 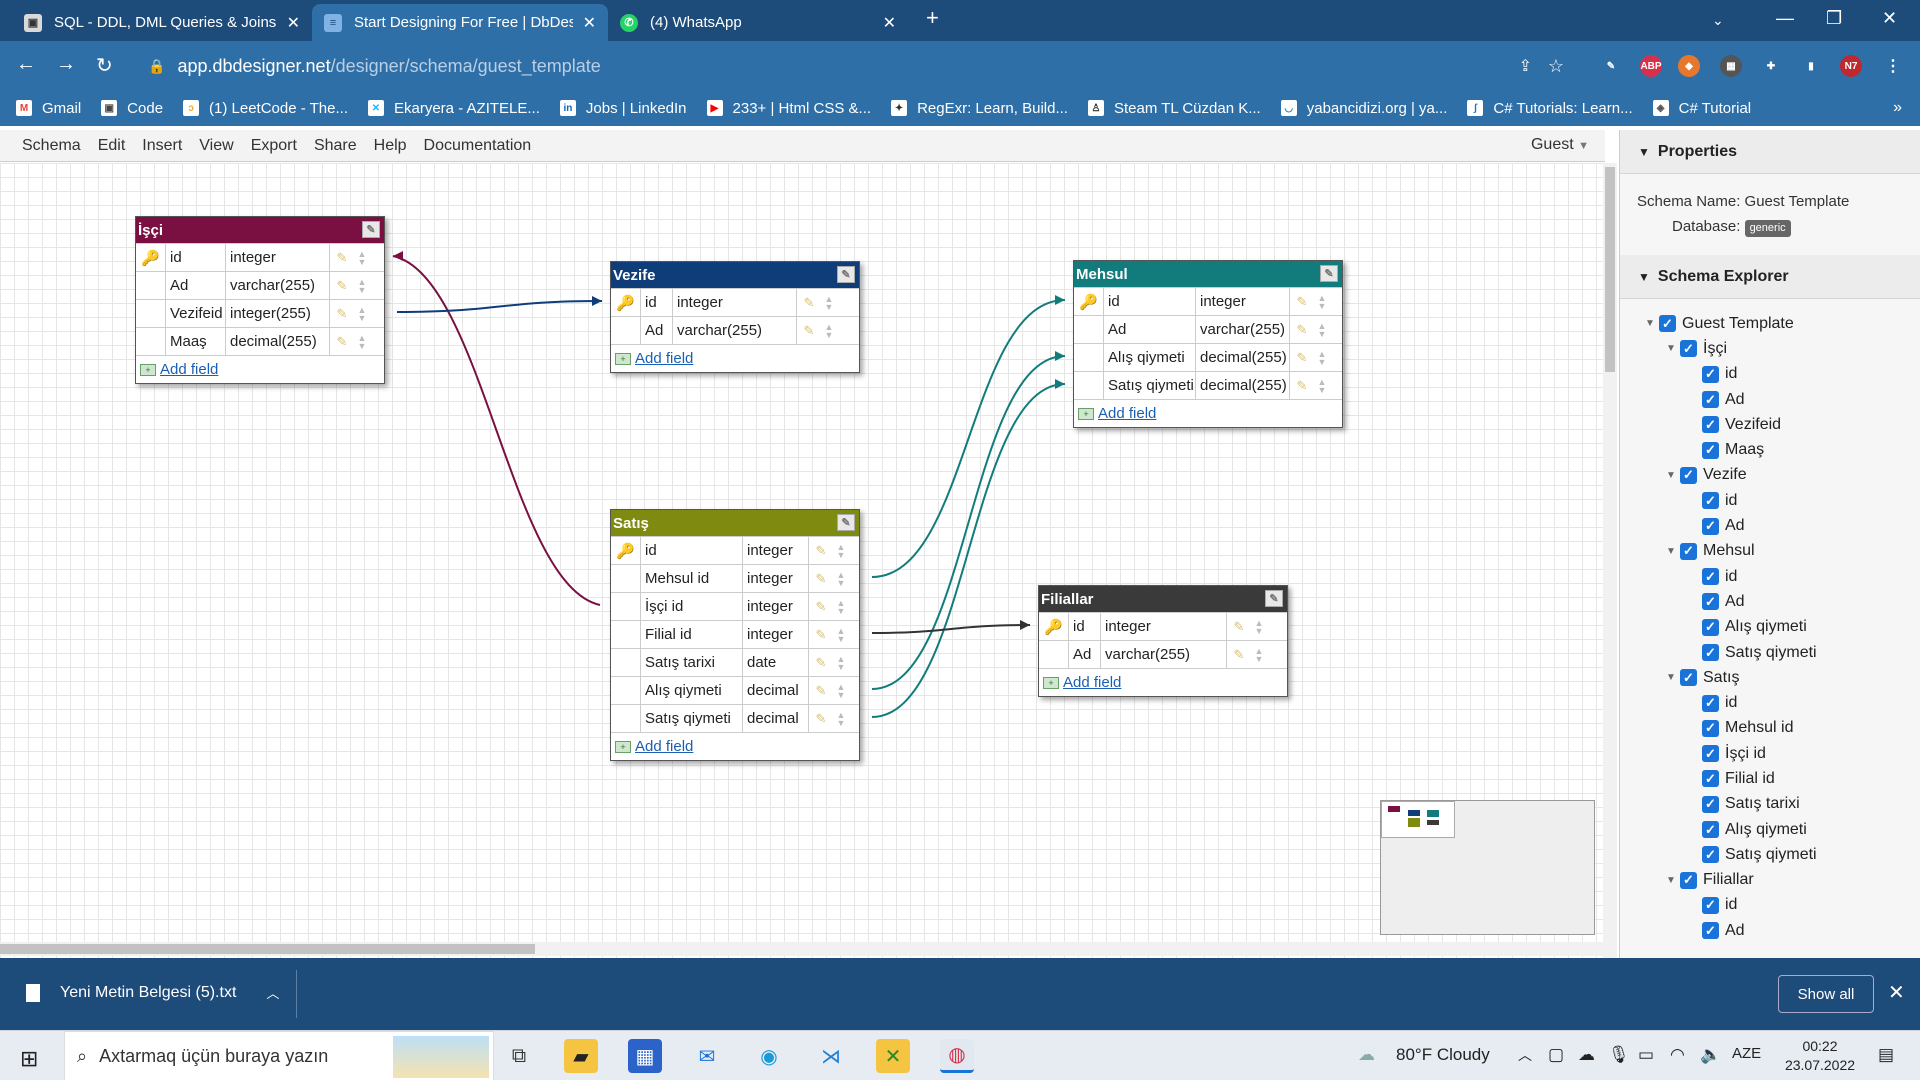 What do you see at coordinates (1897, 108) in the screenshot?
I see `bookmarks-overflow-icon: »` at bounding box center [1897, 108].